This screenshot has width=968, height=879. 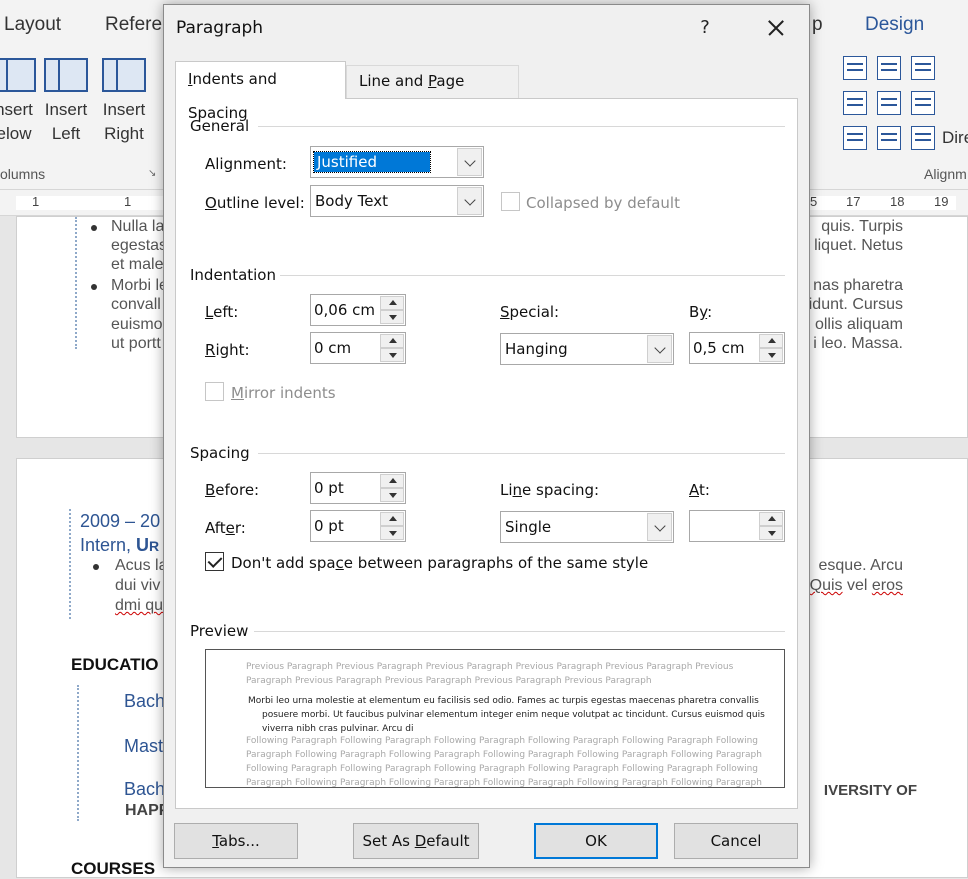 I want to click on edu-item: Mast, so click(x=144, y=746).